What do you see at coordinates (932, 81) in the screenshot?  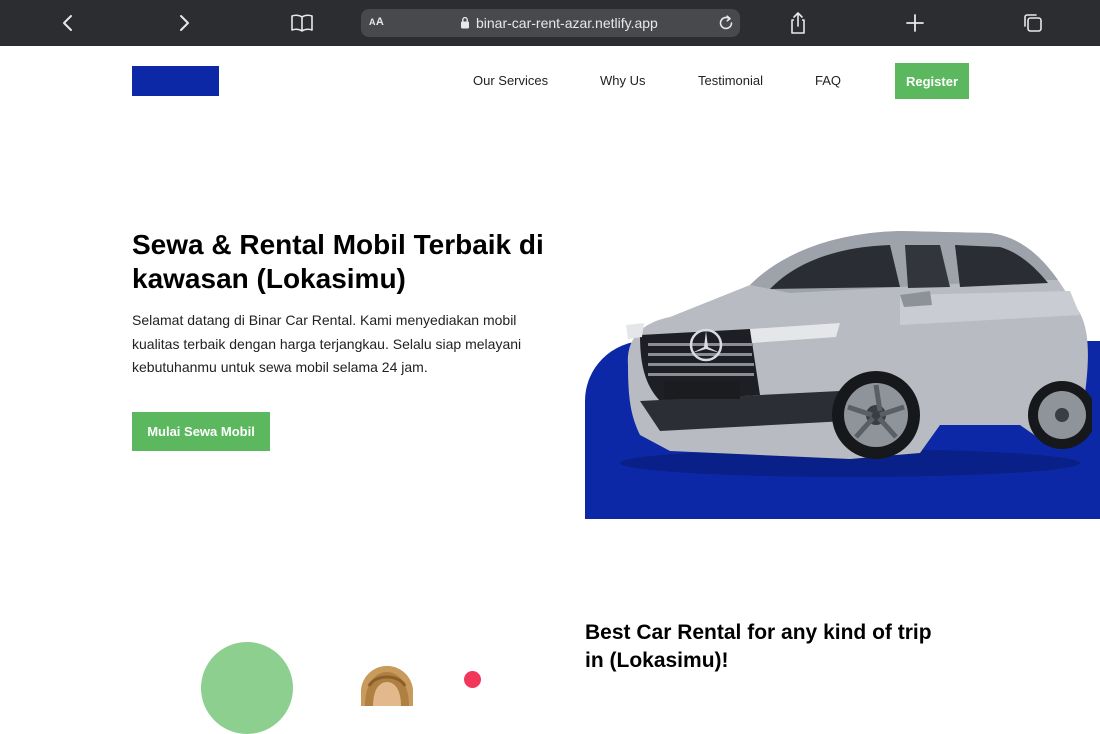 I see `register-button: Register` at bounding box center [932, 81].